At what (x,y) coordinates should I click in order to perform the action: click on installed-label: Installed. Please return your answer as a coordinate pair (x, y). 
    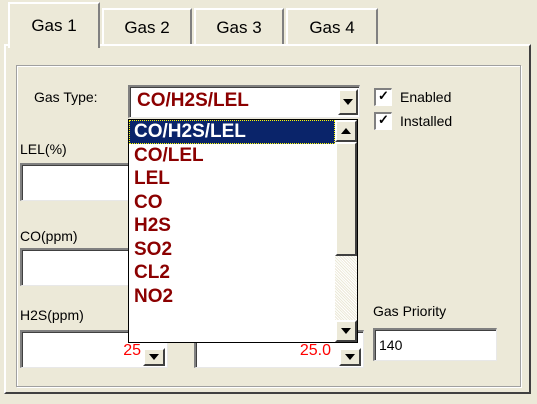
    Looking at the image, I should click on (426, 121).